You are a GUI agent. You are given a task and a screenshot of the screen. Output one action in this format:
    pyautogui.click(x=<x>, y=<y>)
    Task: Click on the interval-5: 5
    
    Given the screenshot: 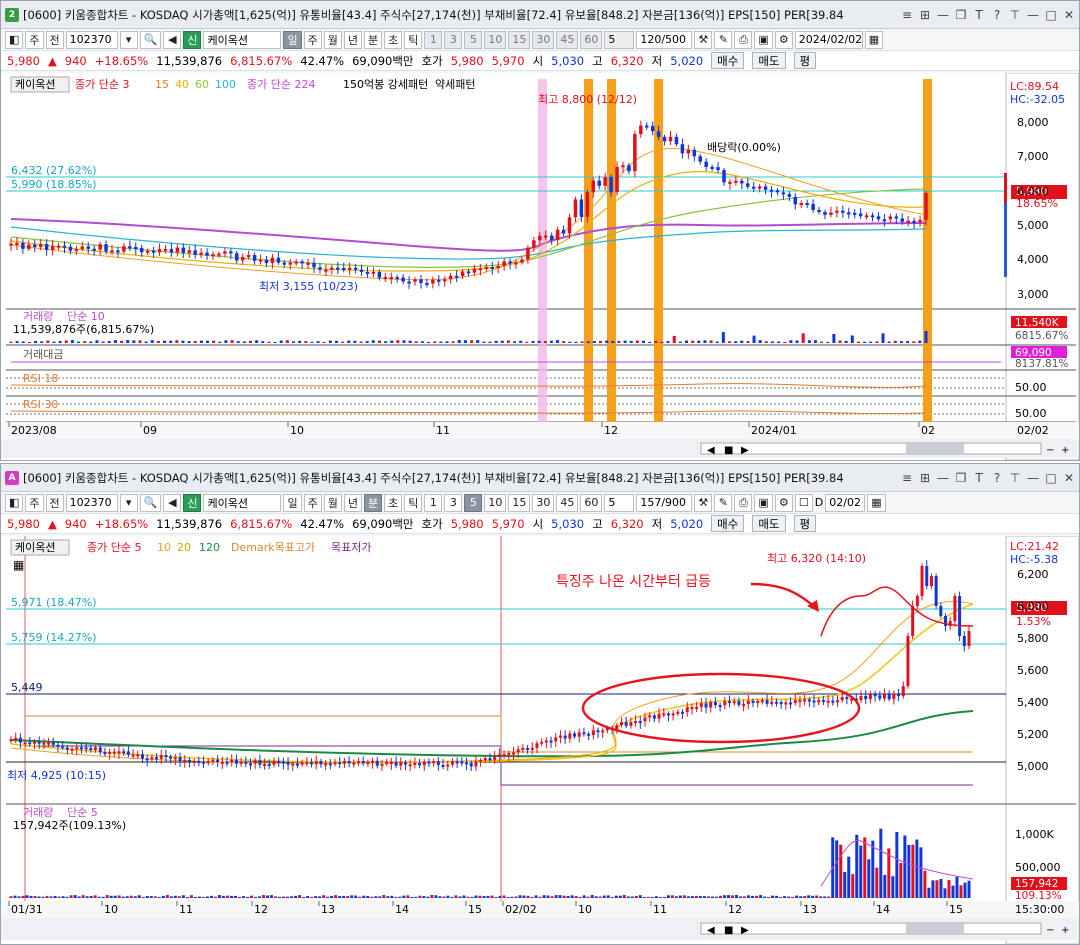 What is the action you would take?
    pyautogui.click(x=473, y=39)
    